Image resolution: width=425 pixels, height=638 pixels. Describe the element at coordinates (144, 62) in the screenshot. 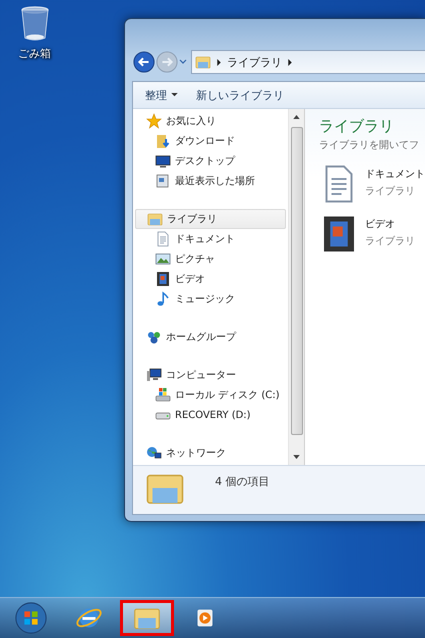

I see `back-button` at that location.